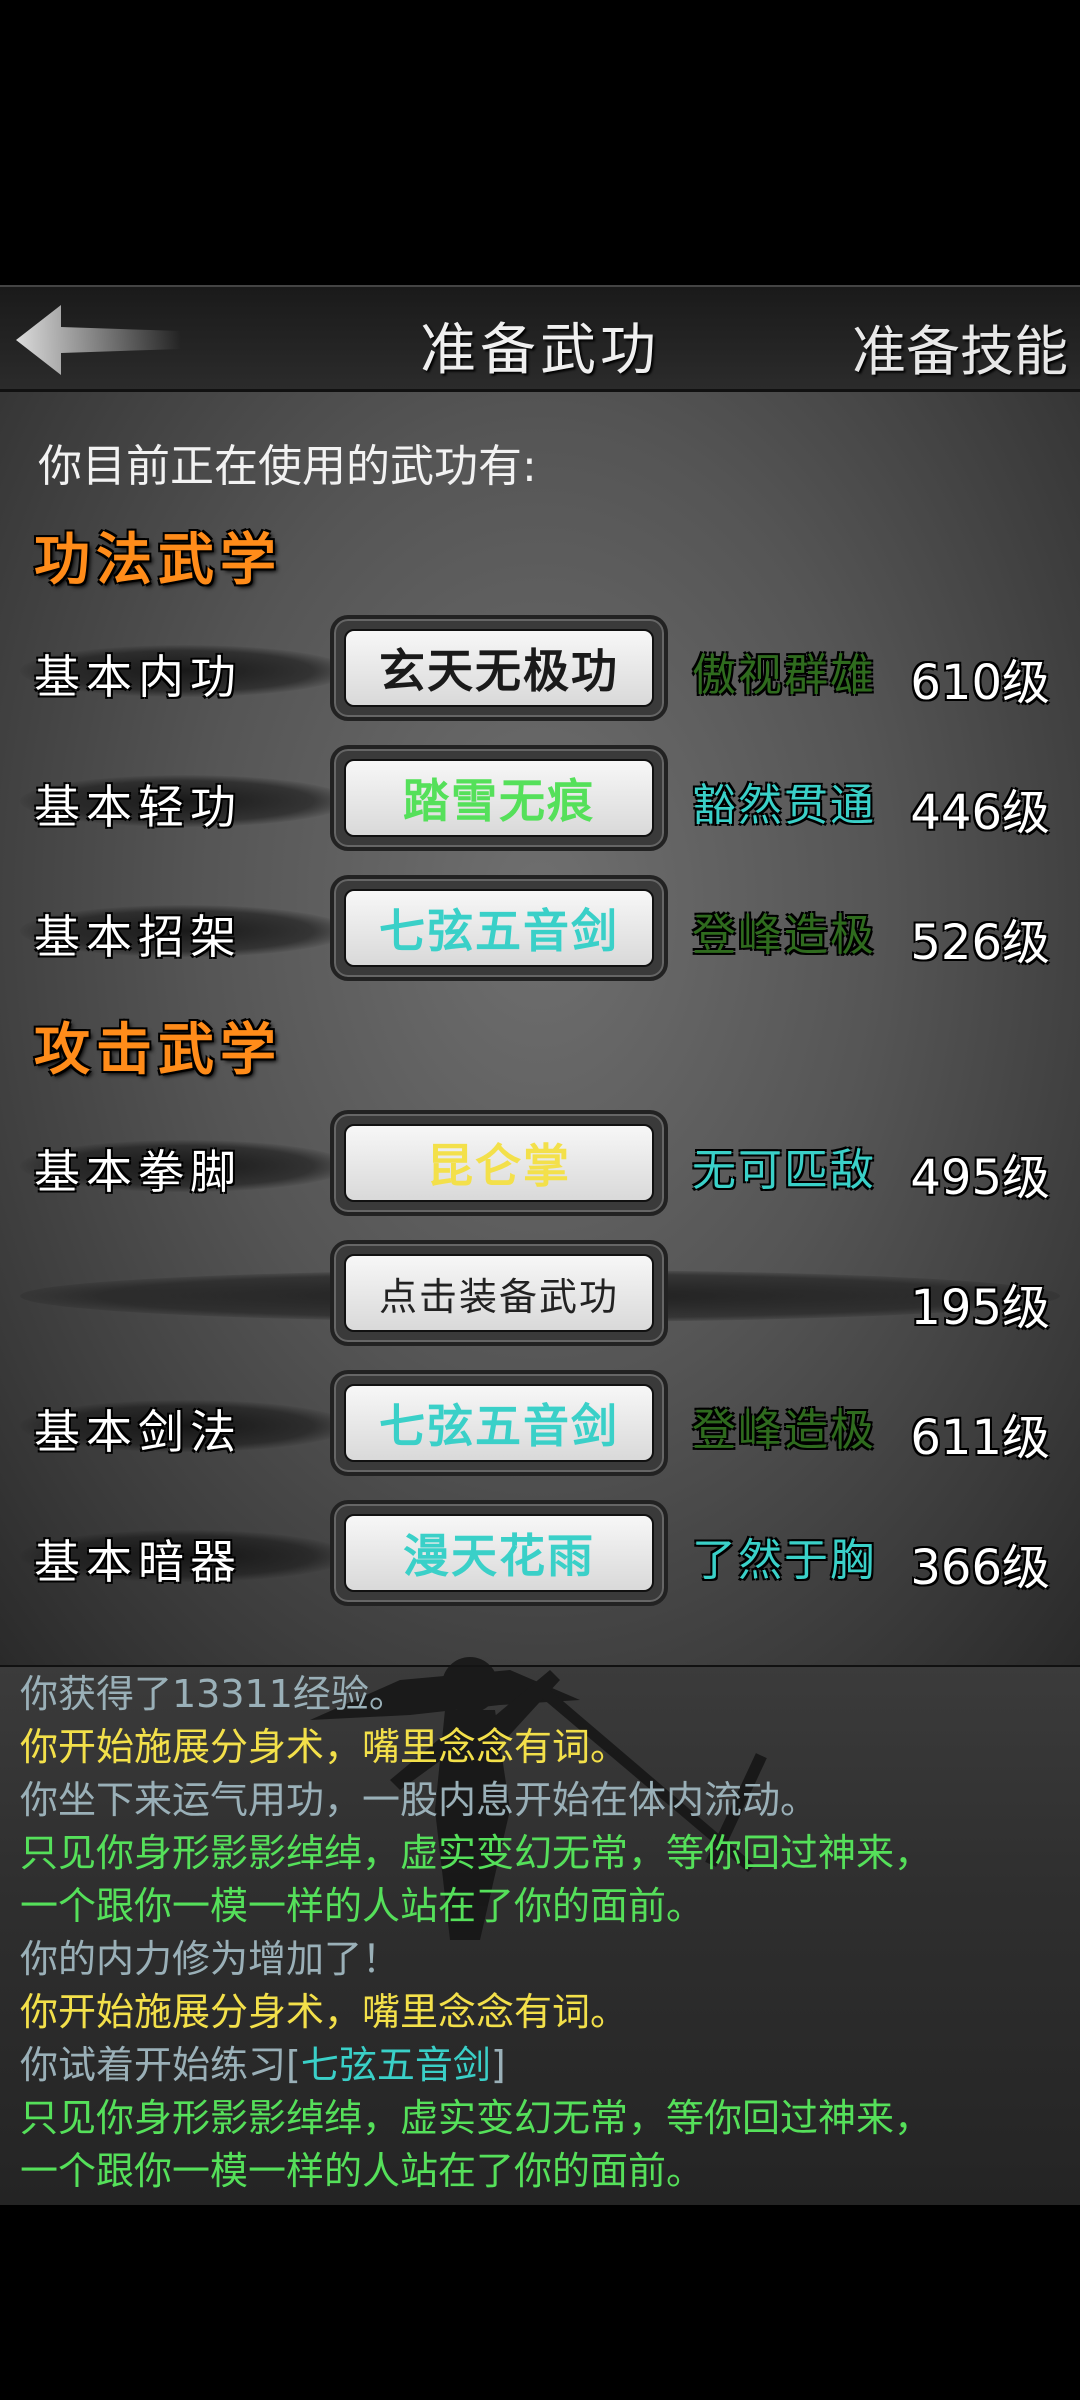  What do you see at coordinates (784, 805) in the screenshot?
I see `skill-rank: 豁然贯通` at bounding box center [784, 805].